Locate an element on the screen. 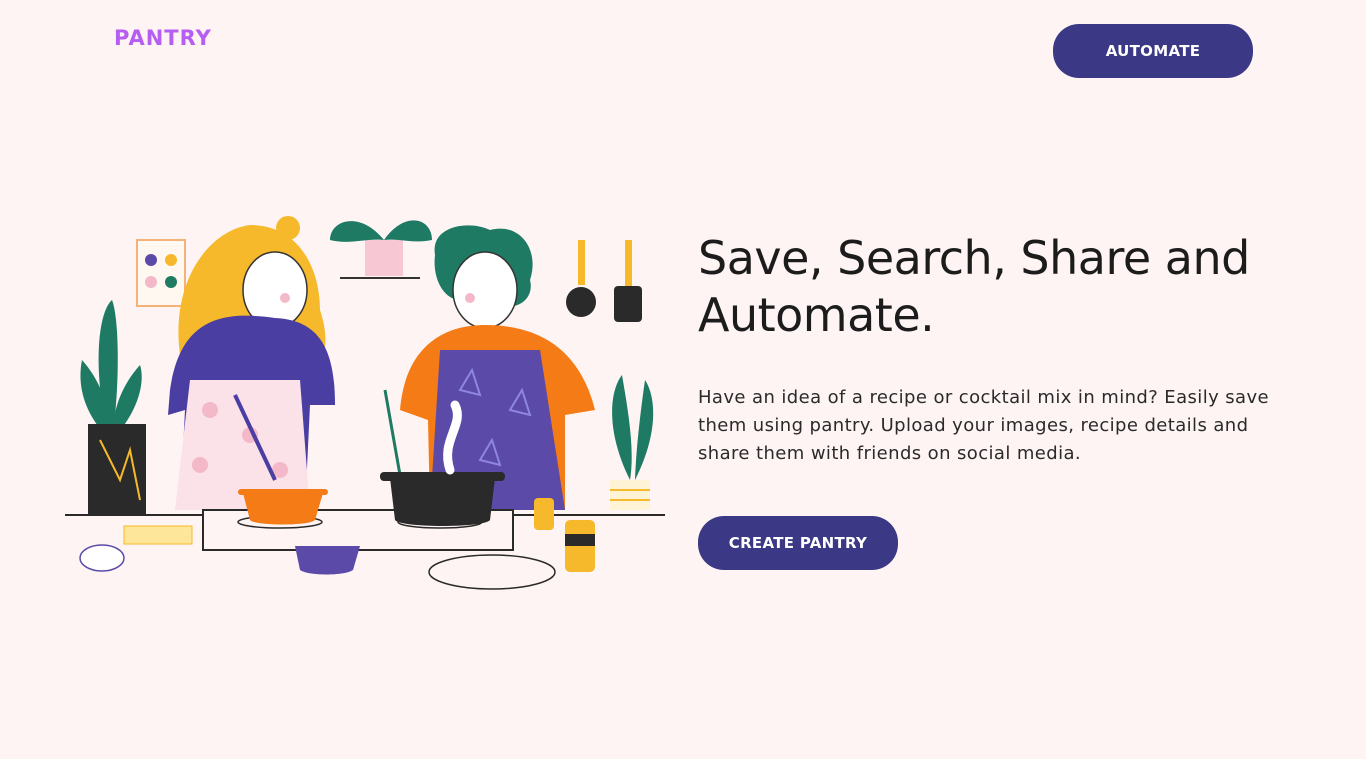 The height and width of the screenshot is (759, 1366). jar-icon is located at coordinates (544, 514).